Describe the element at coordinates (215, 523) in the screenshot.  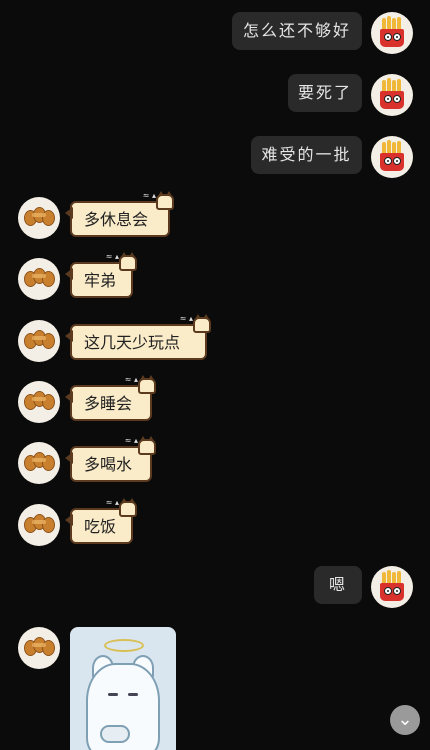
I see `message-row-incoming: ≈ ▴ 吃饭` at that location.